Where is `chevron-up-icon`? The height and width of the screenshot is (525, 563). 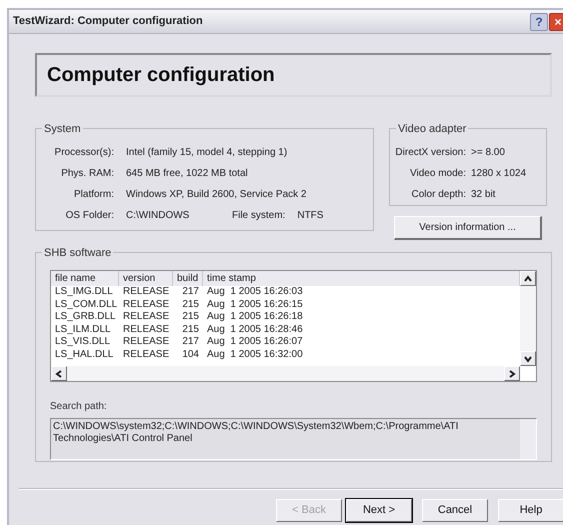 chevron-up-icon is located at coordinates (528, 279).